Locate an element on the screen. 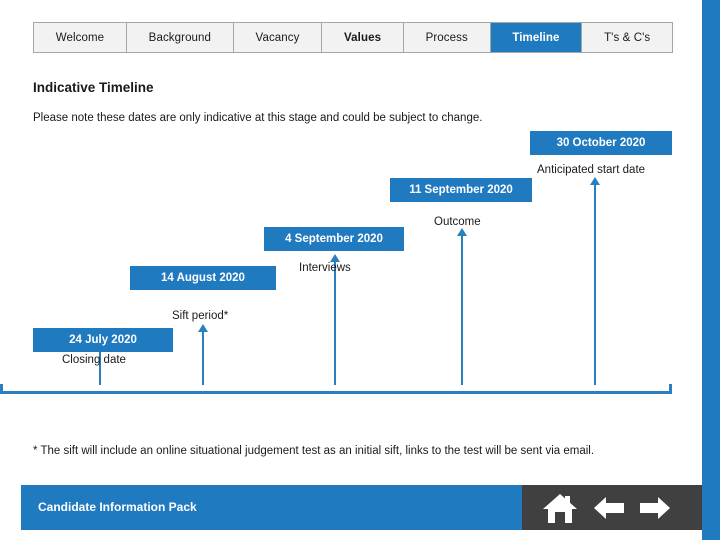 The width and height of the screenshot is (720, 540). datebox-closing-date: 24 July 2020 is located at coordinates (103, 340).